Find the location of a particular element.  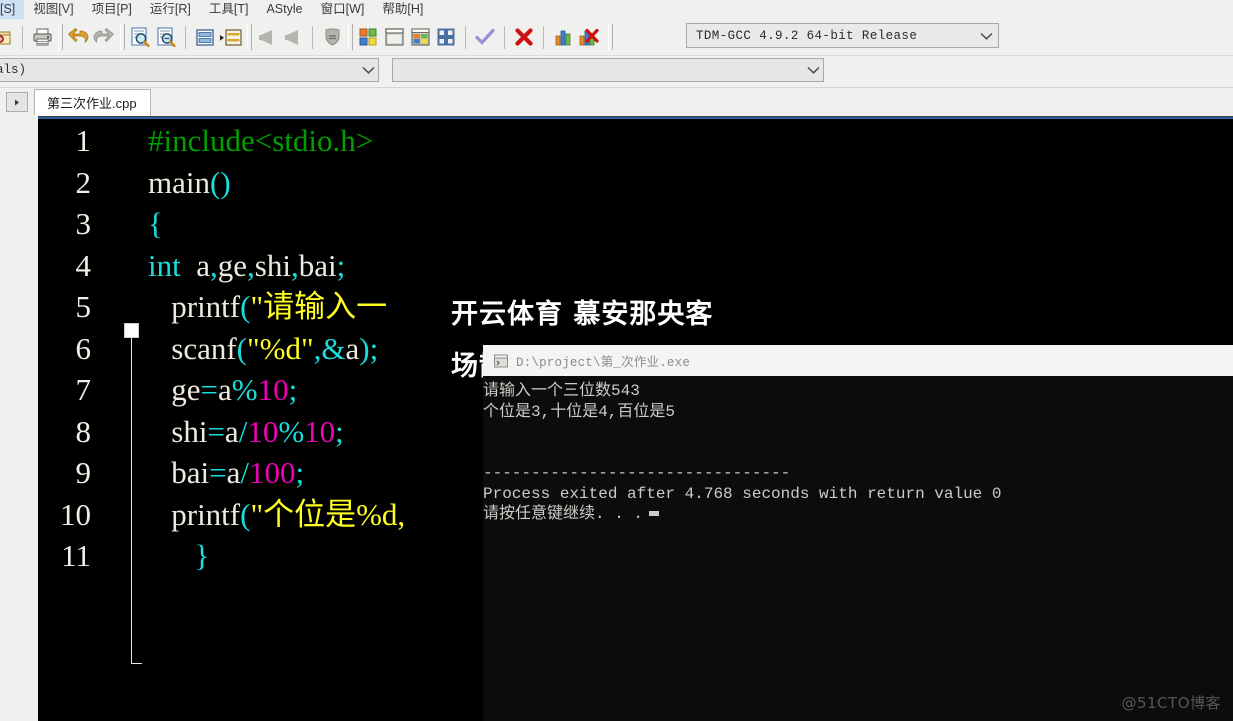

toolbar-grip is located at coordinates (60, 37).